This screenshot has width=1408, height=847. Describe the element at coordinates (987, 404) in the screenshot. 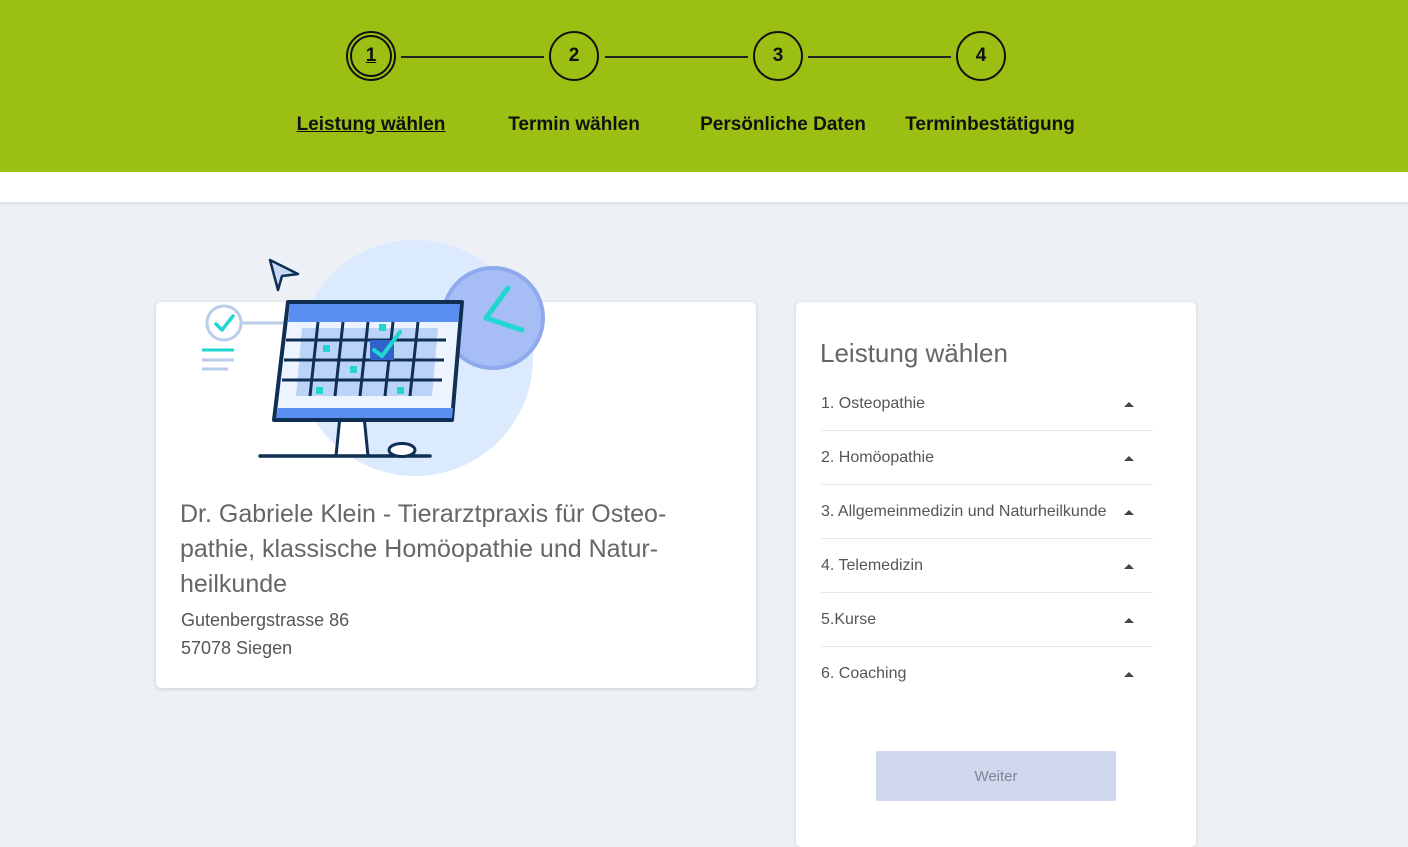

I see `service-item-osteopathie: 1. Osteopathie` at that location.